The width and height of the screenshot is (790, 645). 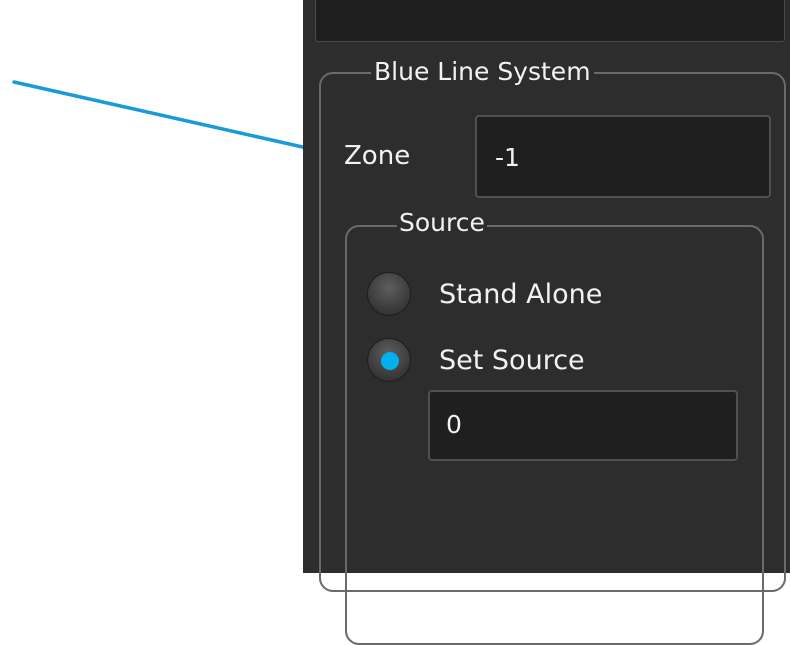 I want to click on stand-alone-label: Stand Alone, so click(x=520, y=295).